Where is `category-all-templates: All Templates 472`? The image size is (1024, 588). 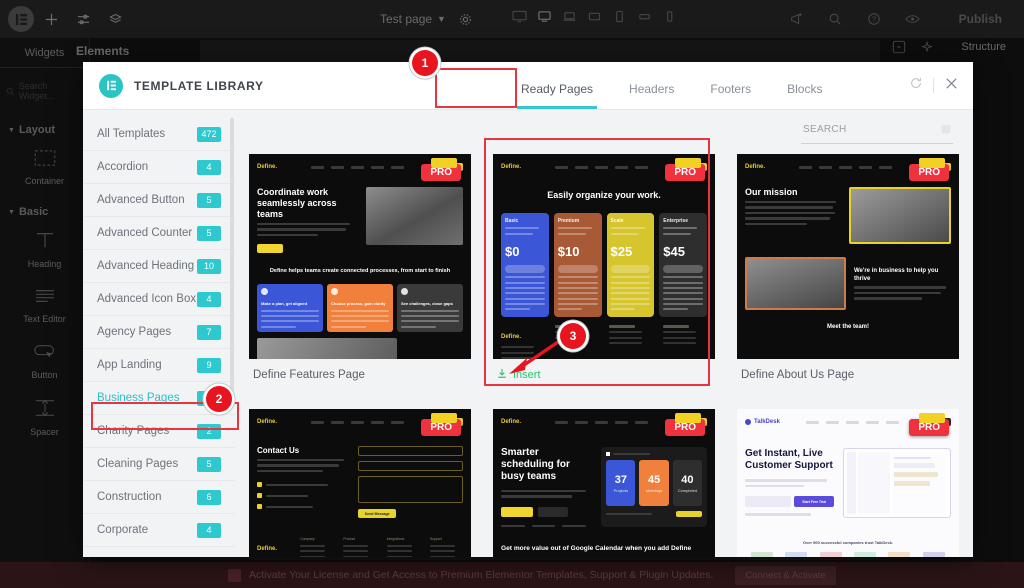
category-all-templates: All Templates 472 is located at coordinates (159, 134).